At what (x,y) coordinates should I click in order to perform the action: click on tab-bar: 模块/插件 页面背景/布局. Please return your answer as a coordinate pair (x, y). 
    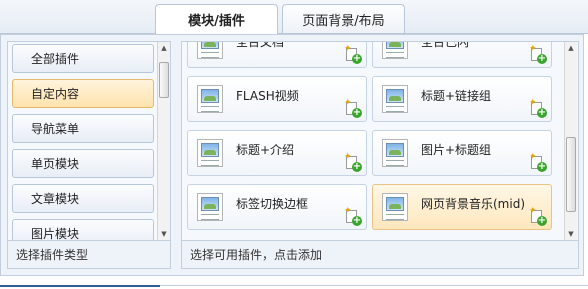
    Looking at the image, I should click on (294, 17).